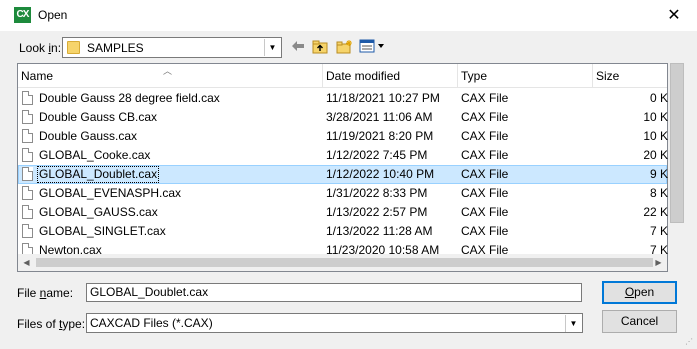  I want to click on file-name: GLOBAL_GAUSS.cax, so click(98, 212).